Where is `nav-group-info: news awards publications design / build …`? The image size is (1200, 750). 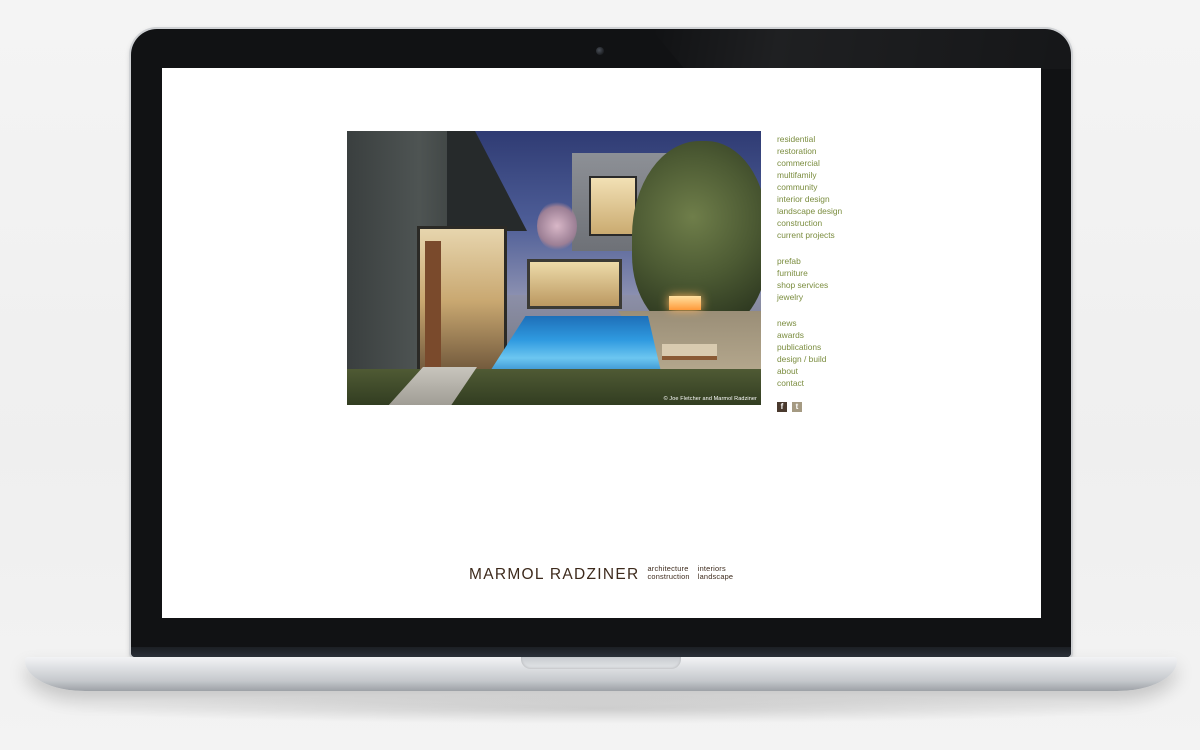 nav-group-info: news awards publications design / build … is located at coordinates (847, 353).